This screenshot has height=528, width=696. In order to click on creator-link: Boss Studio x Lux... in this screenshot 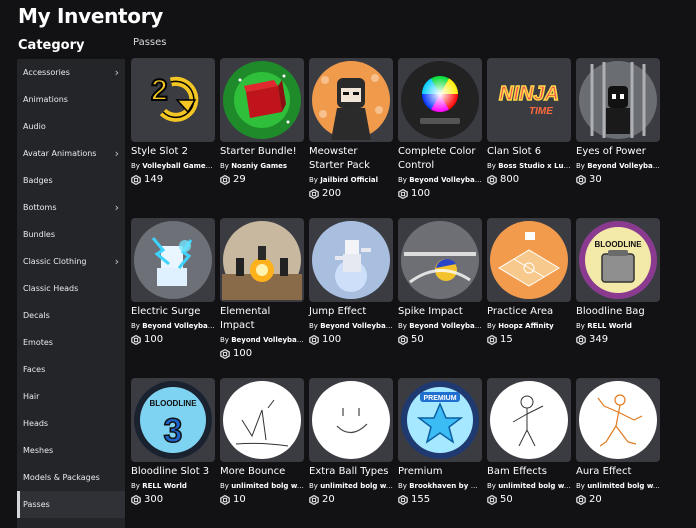, I will do `click(534, 166)`.